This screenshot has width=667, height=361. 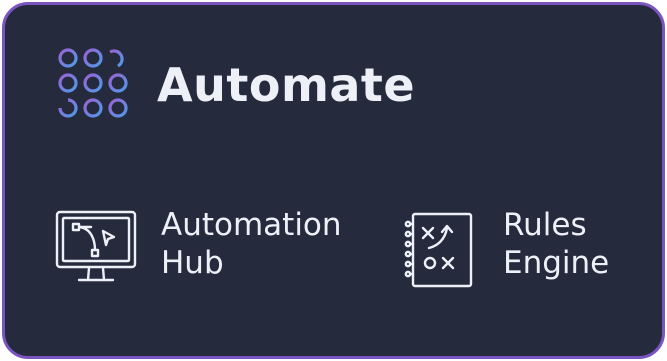 What do you see at coordinates (556, 263) in the screenshot?
I see `rules-engine-label-line2: Engine` at bounding box center [556, 263].